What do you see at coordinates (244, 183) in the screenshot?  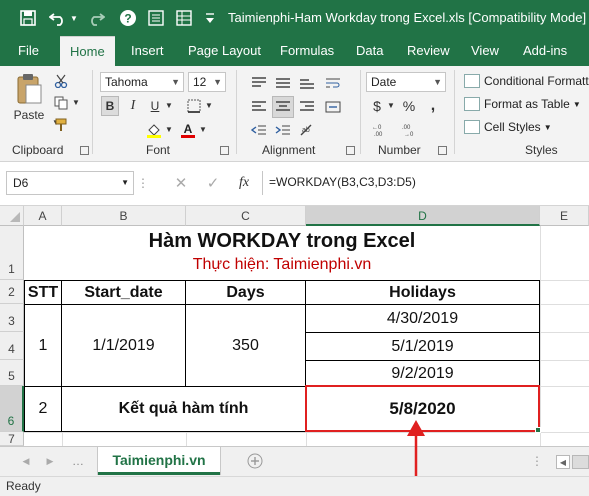 I see `insert-function-button: fx` at bounding box center [244, 183].